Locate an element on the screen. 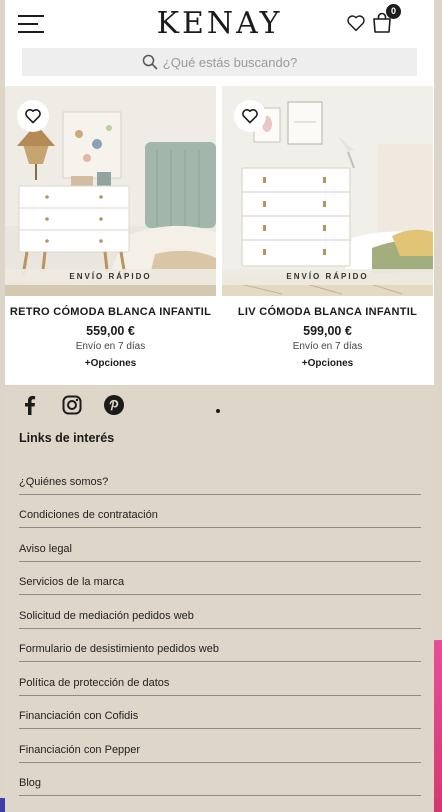  footer-link-proteccion-datos: Política de protección de datos is located at coordinates (220, 679).